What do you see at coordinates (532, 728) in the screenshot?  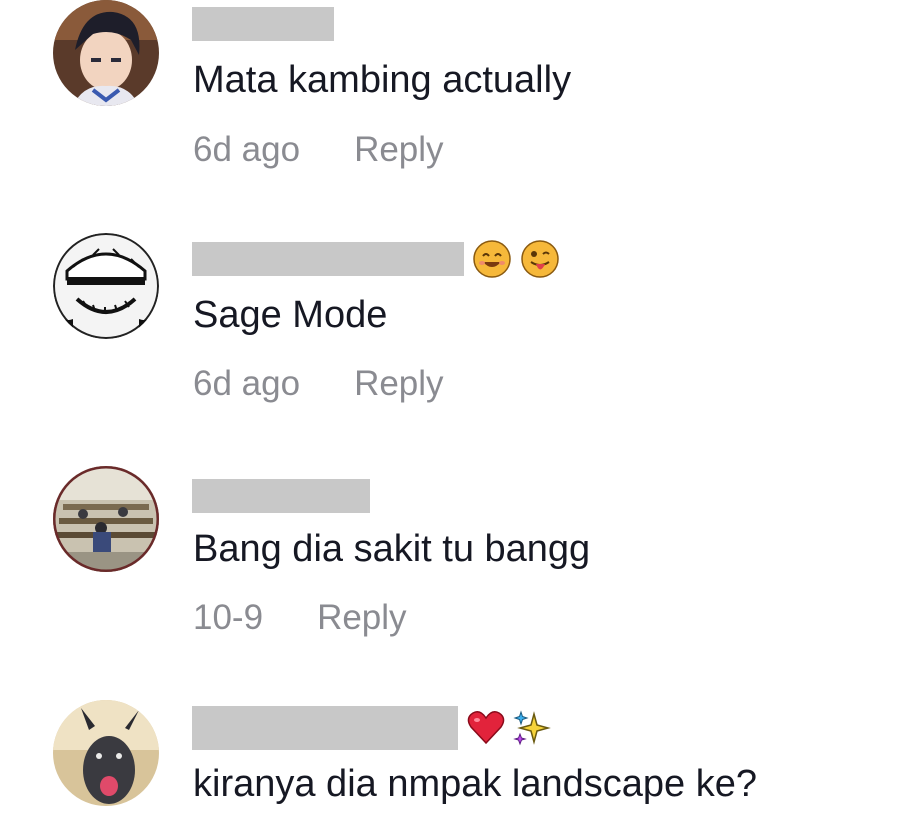 I see `sparkles-icon` at bounding box center [532, 728].